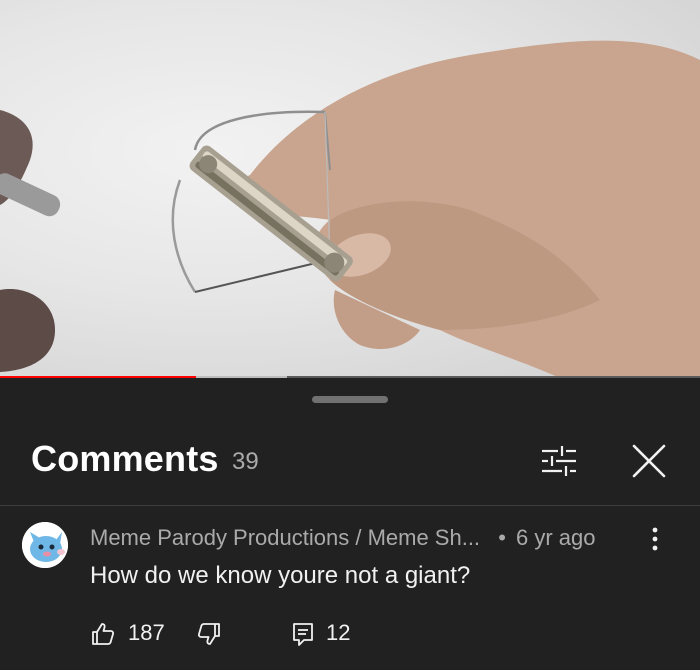  What do you see at coordinates (146, 632) in the screenshot?
I see `like-count: 187` at bounding box center [146, 632].